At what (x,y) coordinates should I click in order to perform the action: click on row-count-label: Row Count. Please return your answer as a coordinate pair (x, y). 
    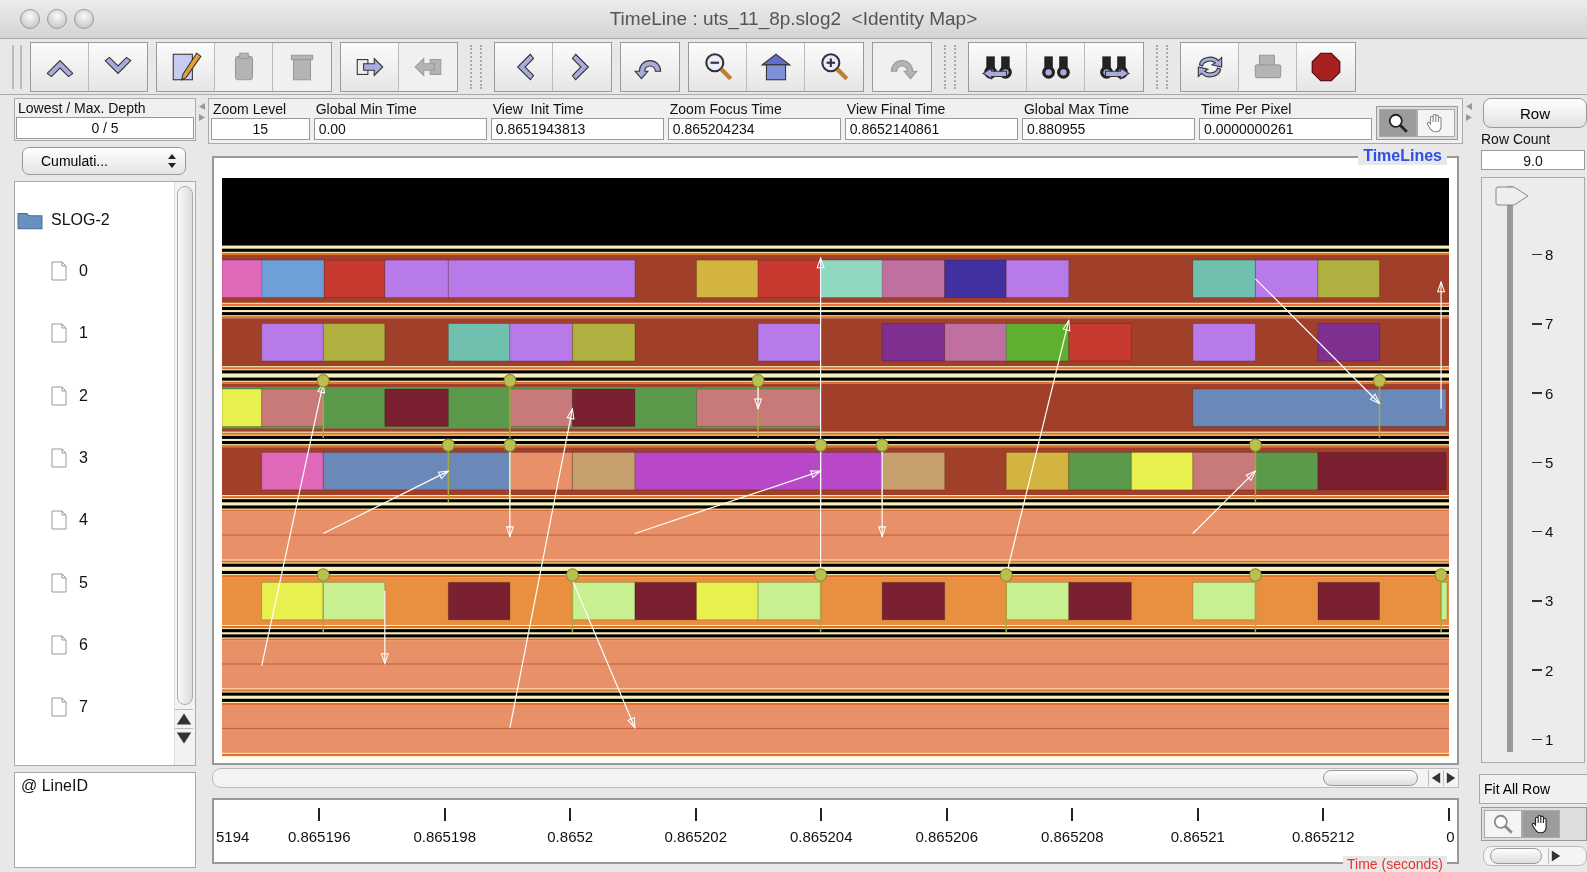
    Looking at the image, I should click on (1516, 139).